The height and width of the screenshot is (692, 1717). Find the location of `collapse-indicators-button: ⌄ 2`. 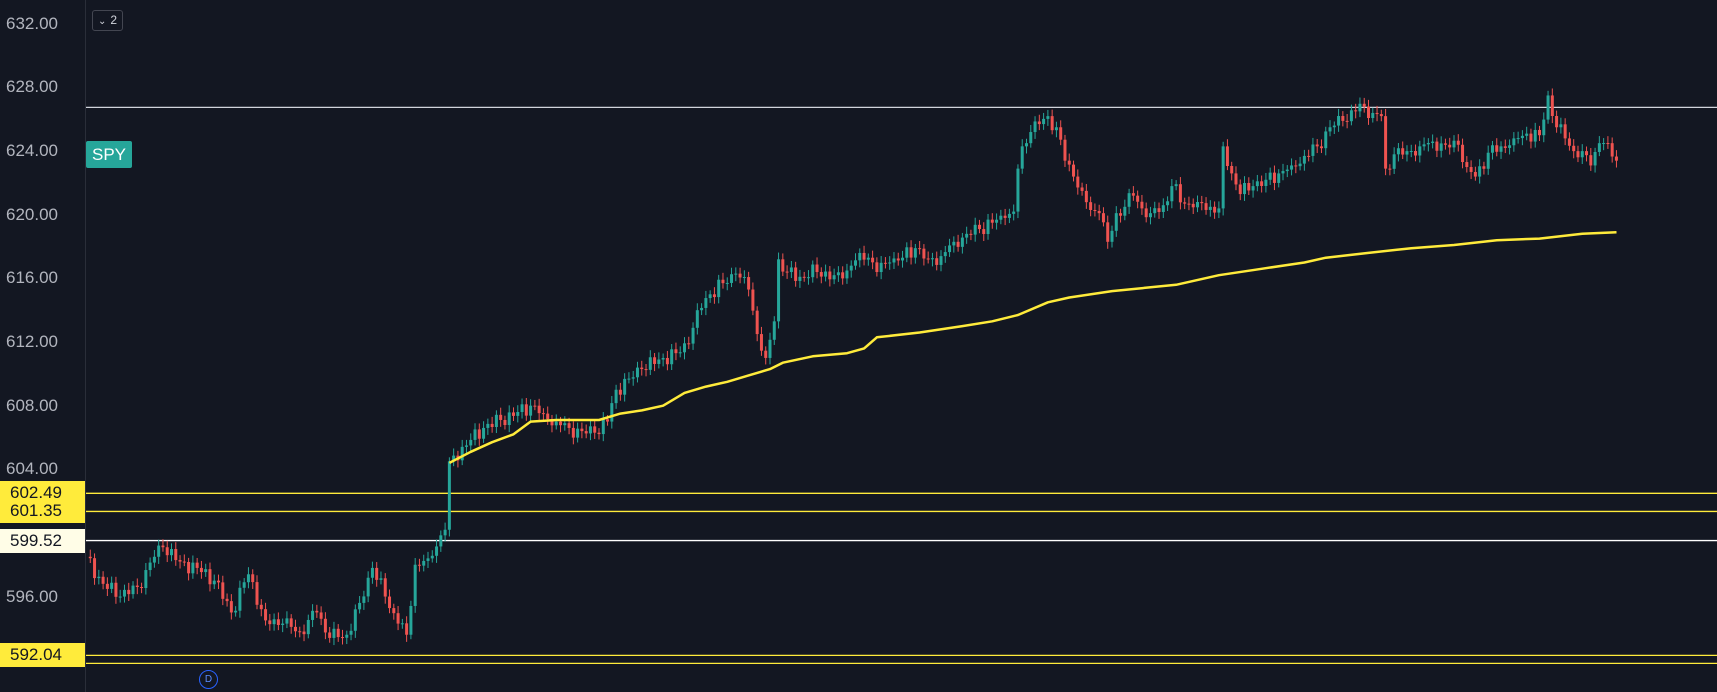

collapse-indicators-button: ⌄ 2 is located at coordinates (108, 20).